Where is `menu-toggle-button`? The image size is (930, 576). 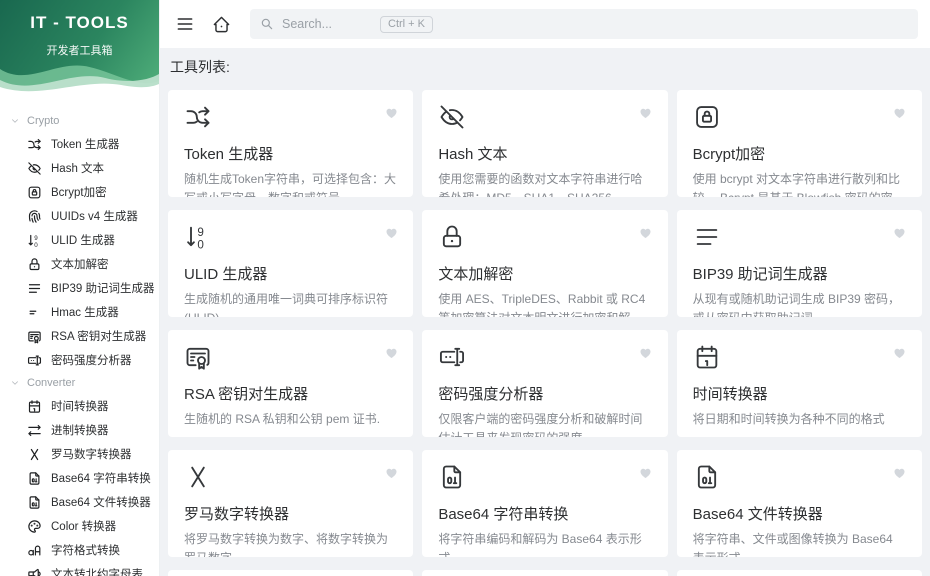 menu-toggle-button is located at coordinates (185, 24).